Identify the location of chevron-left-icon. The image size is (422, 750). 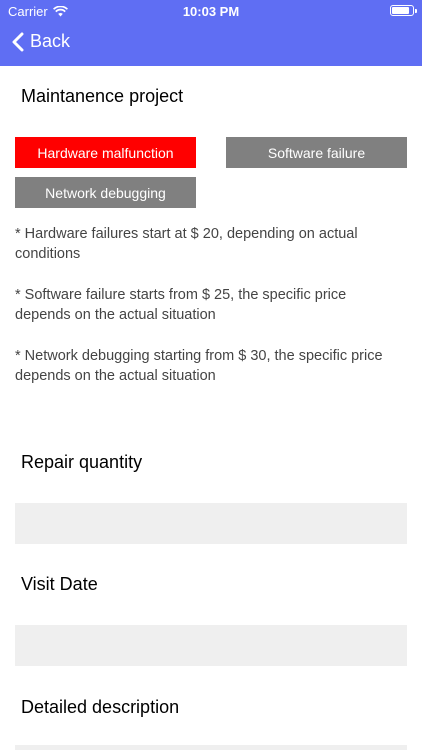
(18, 41).